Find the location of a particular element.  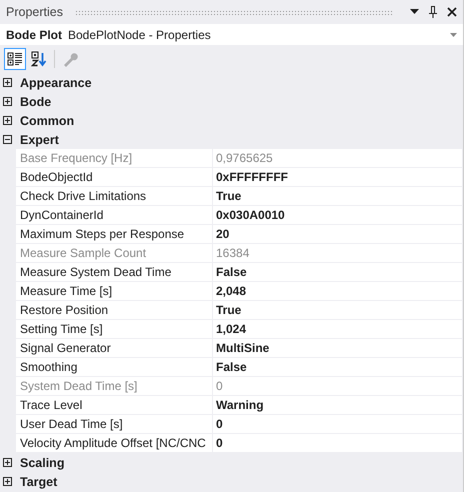

property-name: BodeObjectId is located at coordinates (114, 177).